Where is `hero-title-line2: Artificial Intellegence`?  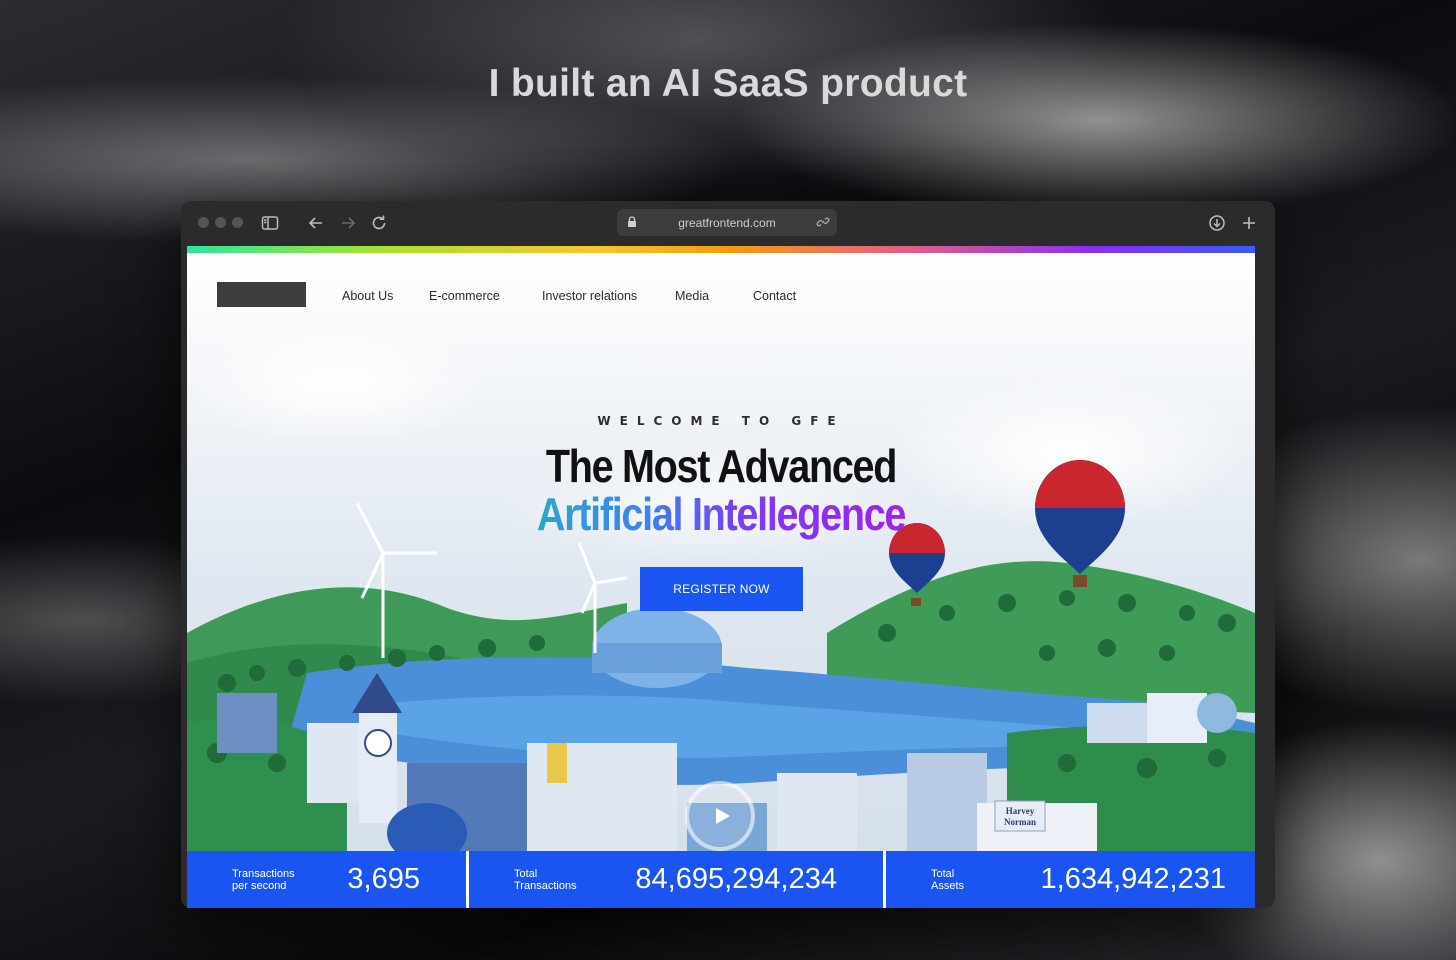 hero-title-line2: Artificial Intellegence is located at coordinates (721, 514).